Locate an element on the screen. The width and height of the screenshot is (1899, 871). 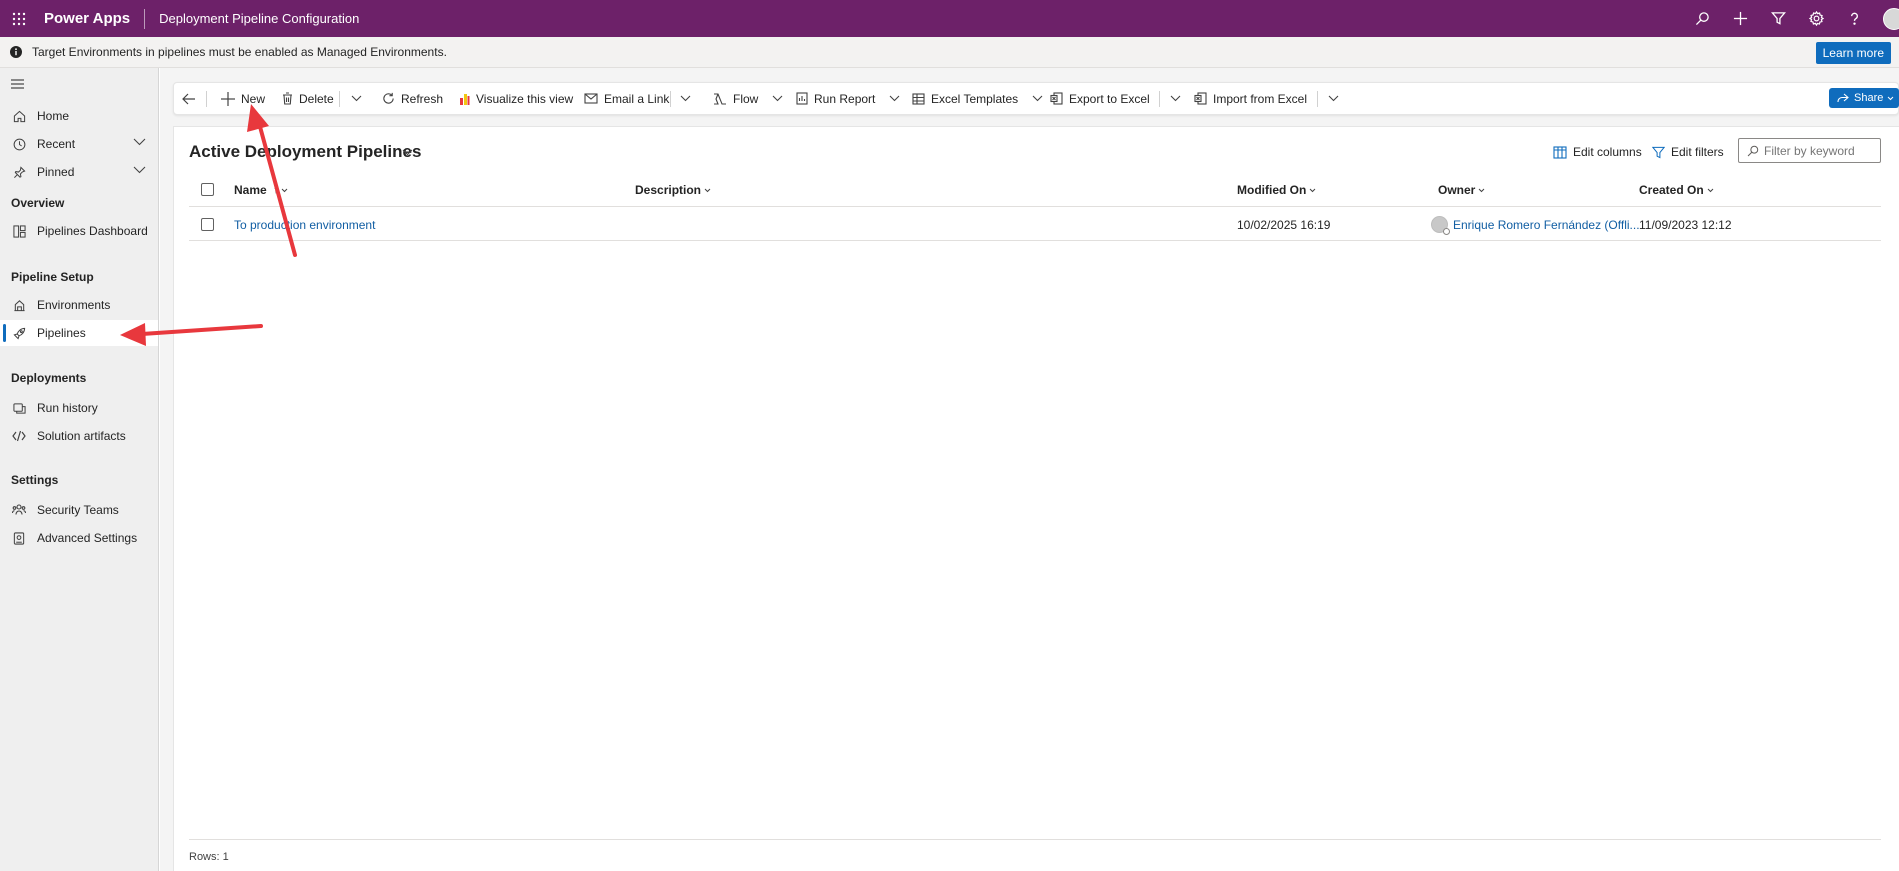
view-title: Active Deployment Pipelines is located at coordinates (305, 152).